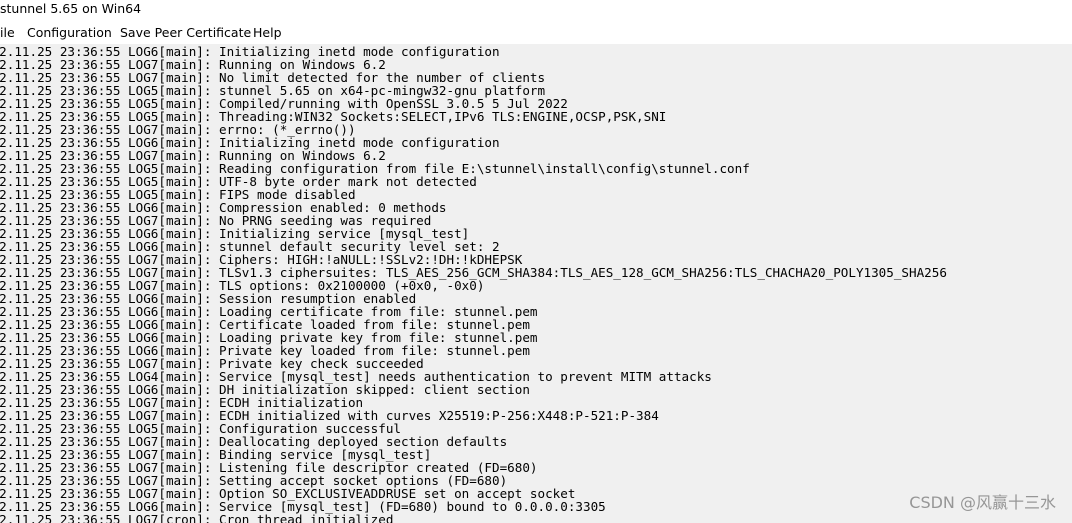 Image resolution: width=1072 pixels, height=523 pixels. Describe the element at coordinates (267, 33) in the screenshot. I see `menu-help: Help` at that location.